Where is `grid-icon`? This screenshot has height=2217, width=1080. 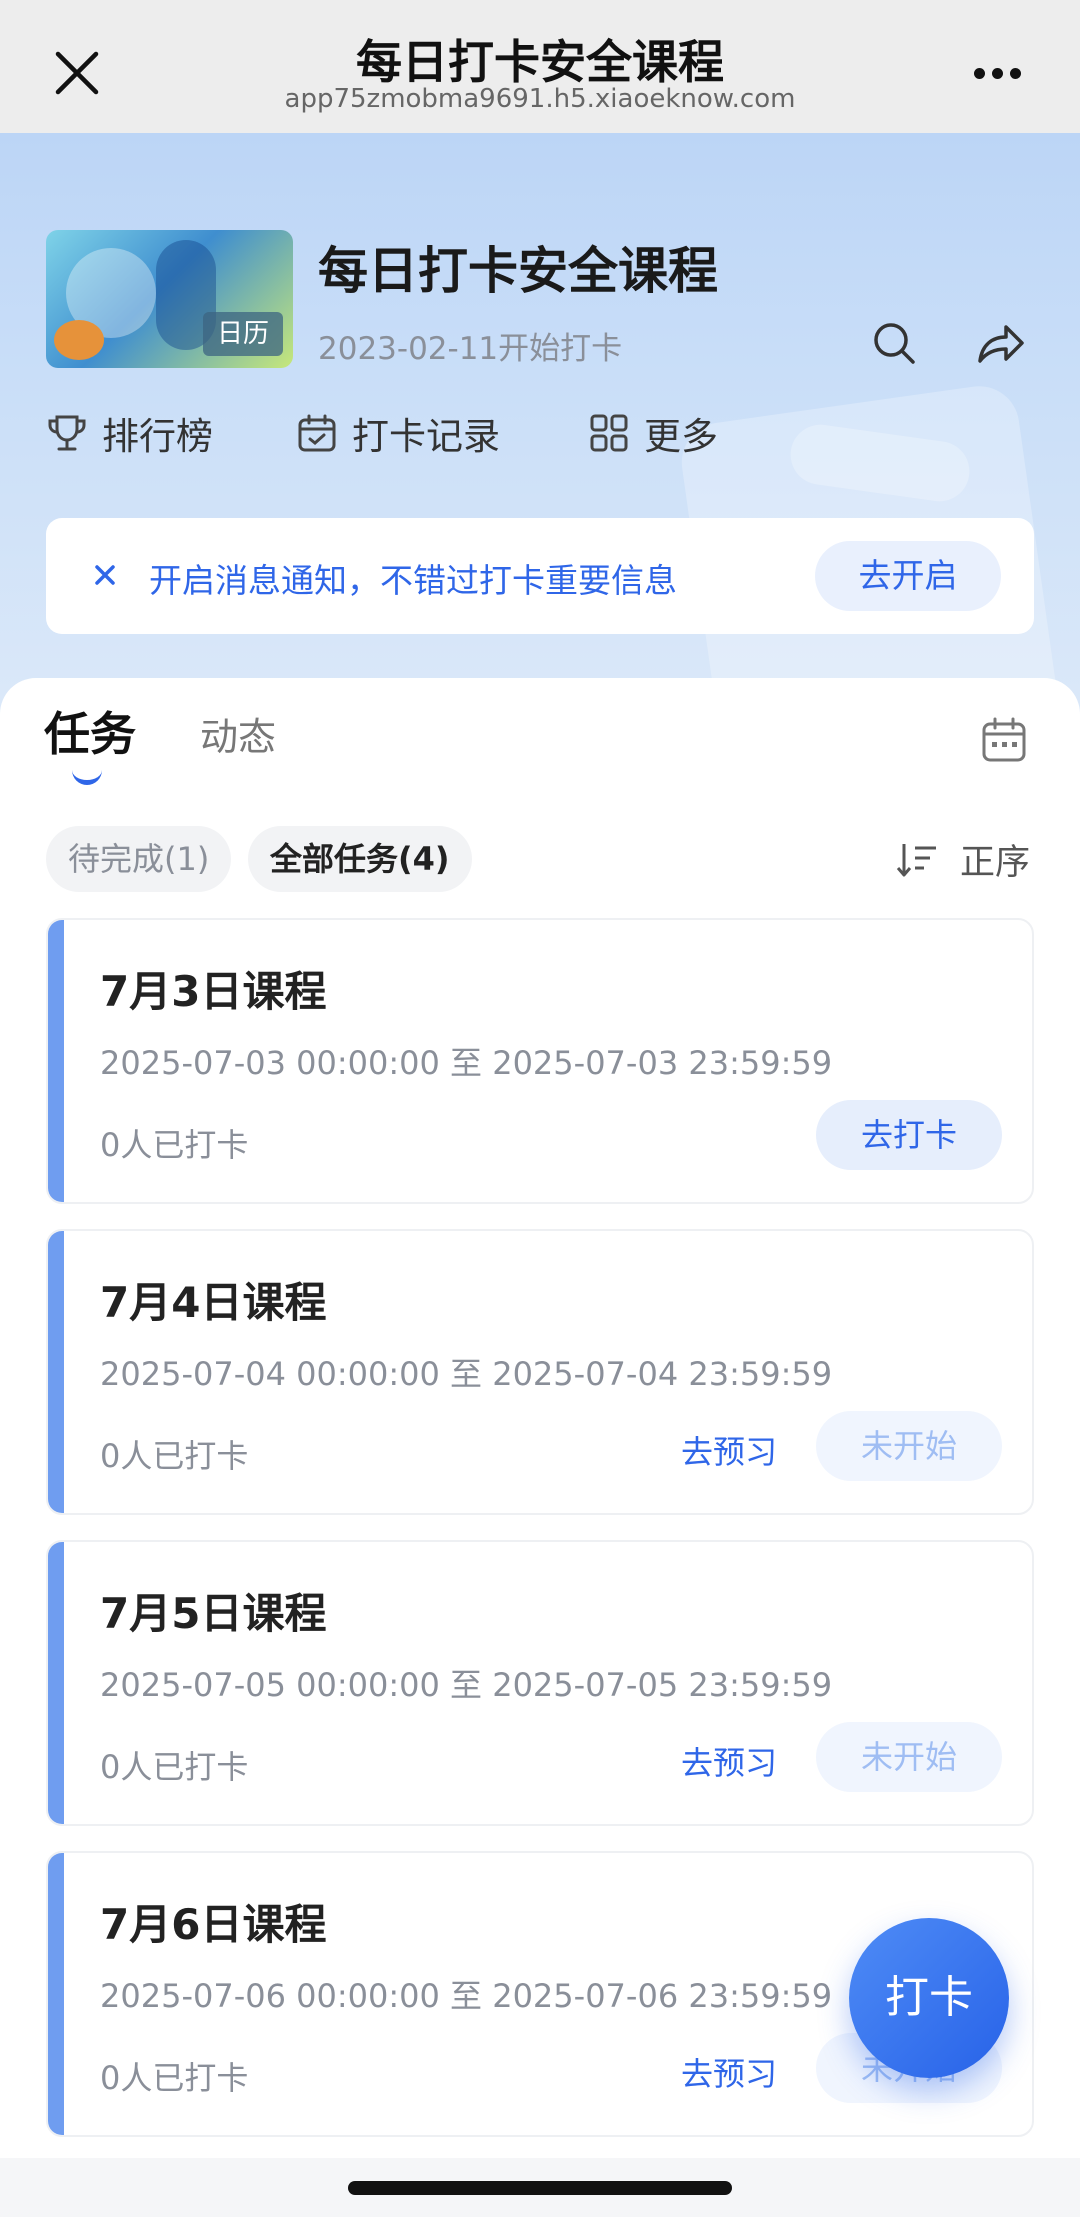 grid-icon is located at coordinates (609, 433).